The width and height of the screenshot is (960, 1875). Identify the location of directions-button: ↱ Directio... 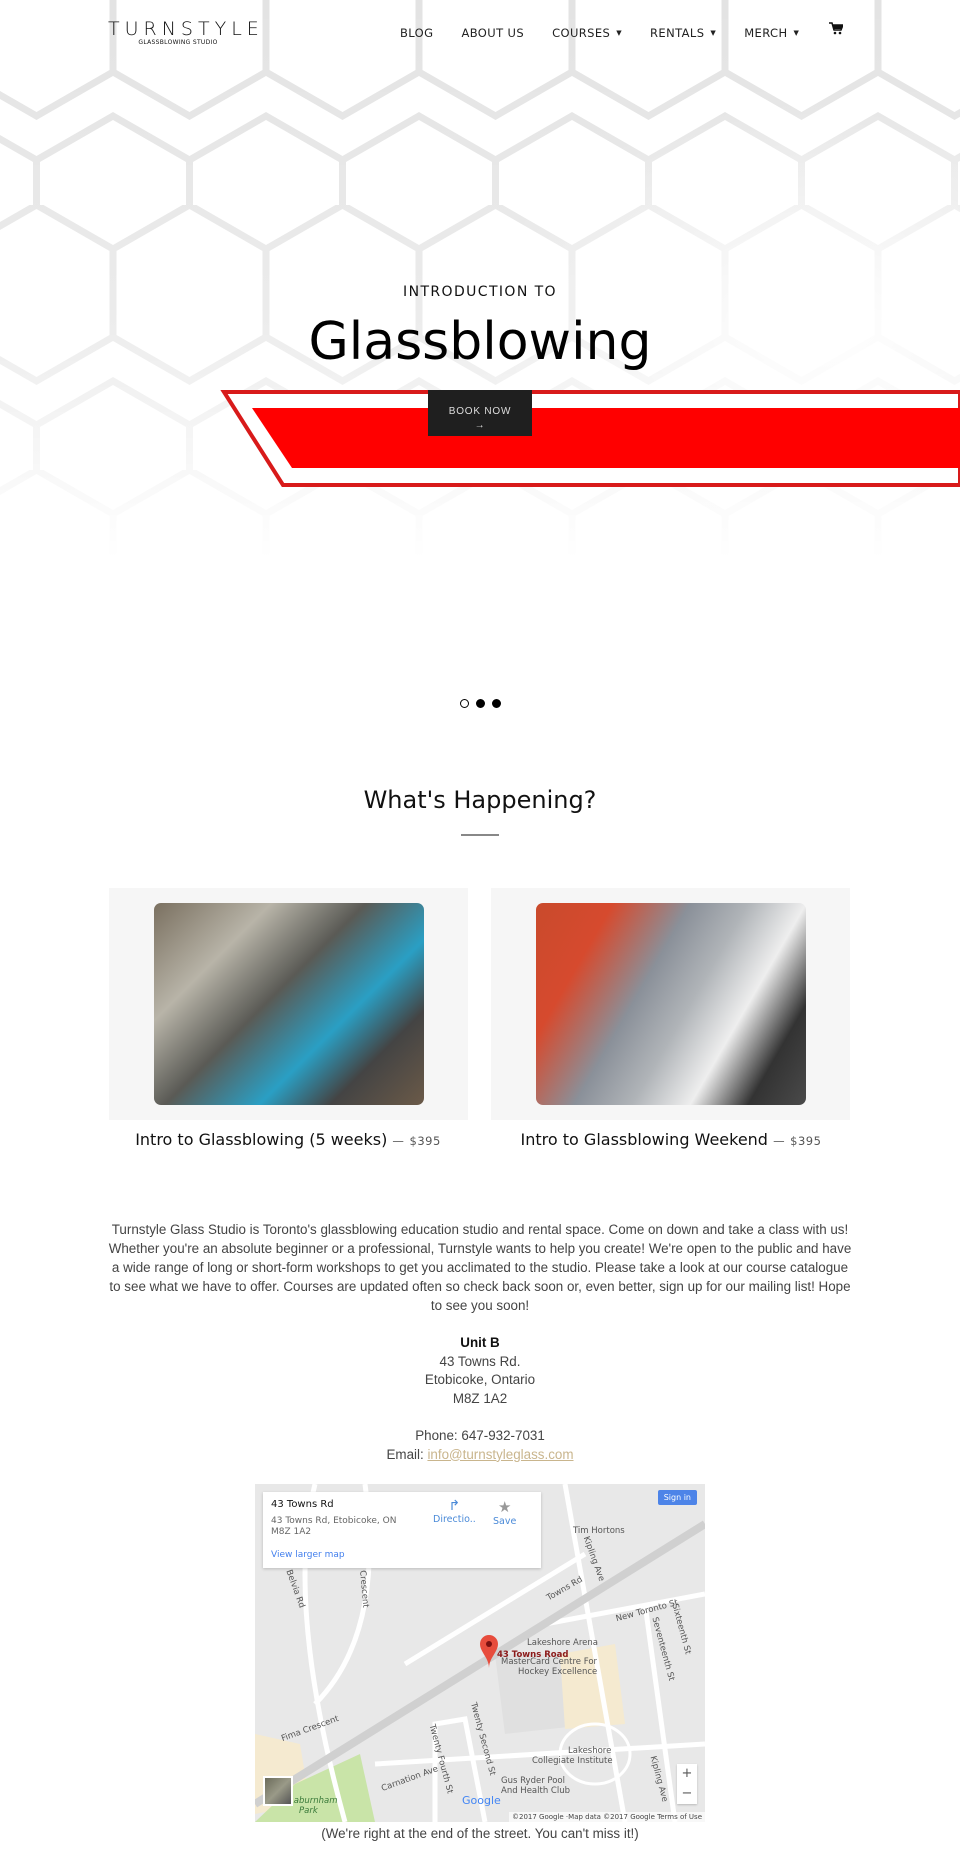
(454, 1511).